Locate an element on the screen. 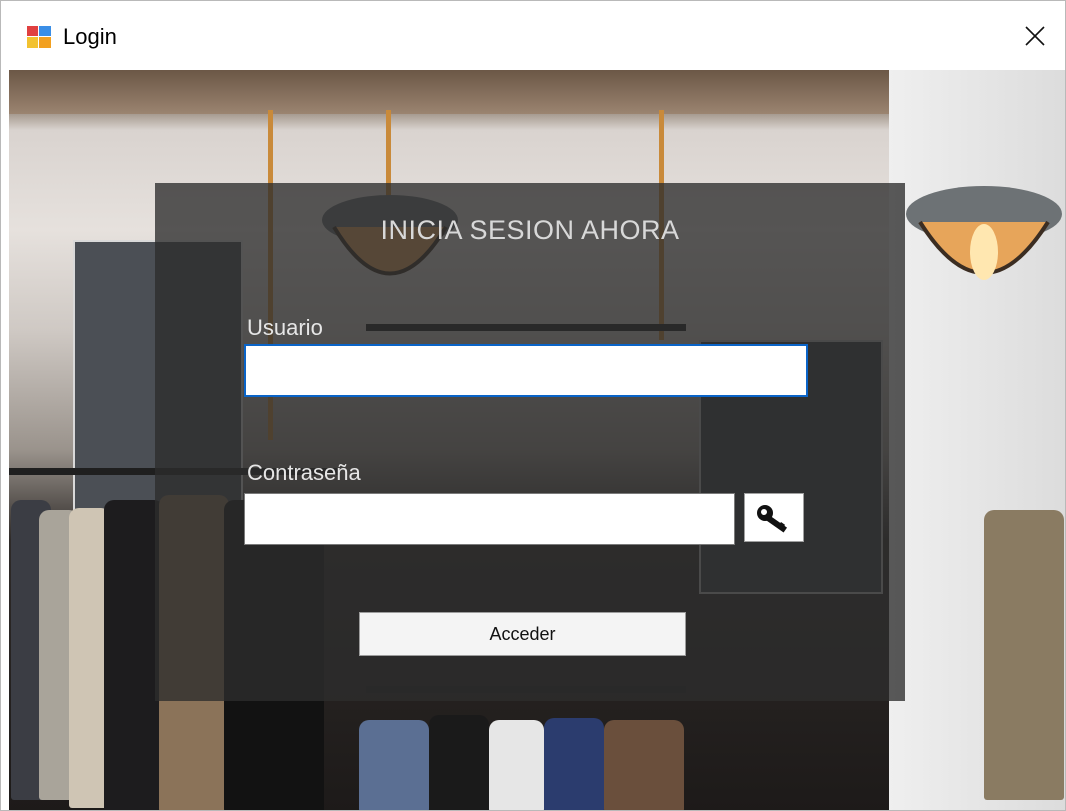 This screenshot has height=811, width=1066. pendant-lamp is located at coordinates (984, 239).